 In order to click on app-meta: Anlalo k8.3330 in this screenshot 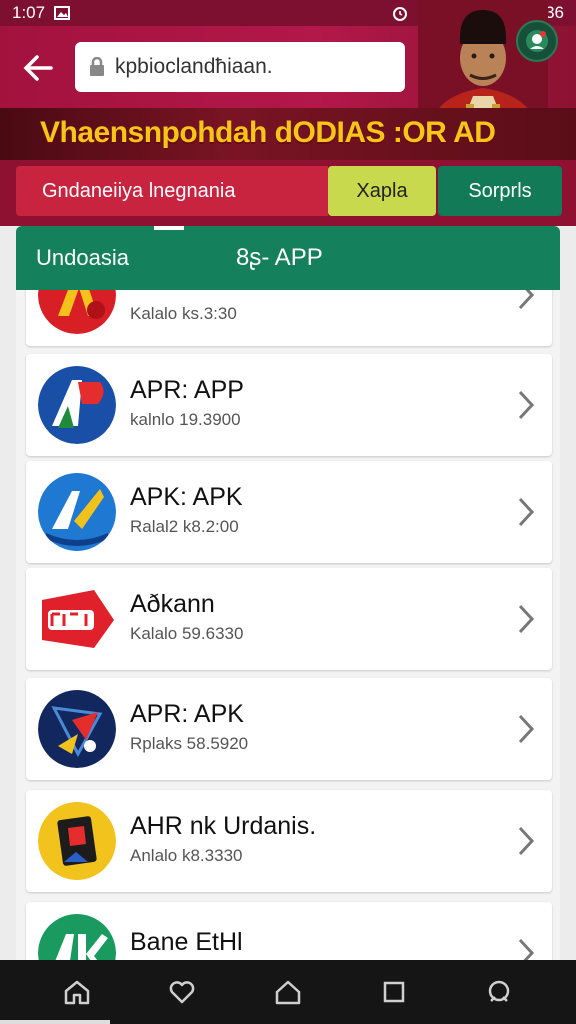, I will do `click(186, 855)`.